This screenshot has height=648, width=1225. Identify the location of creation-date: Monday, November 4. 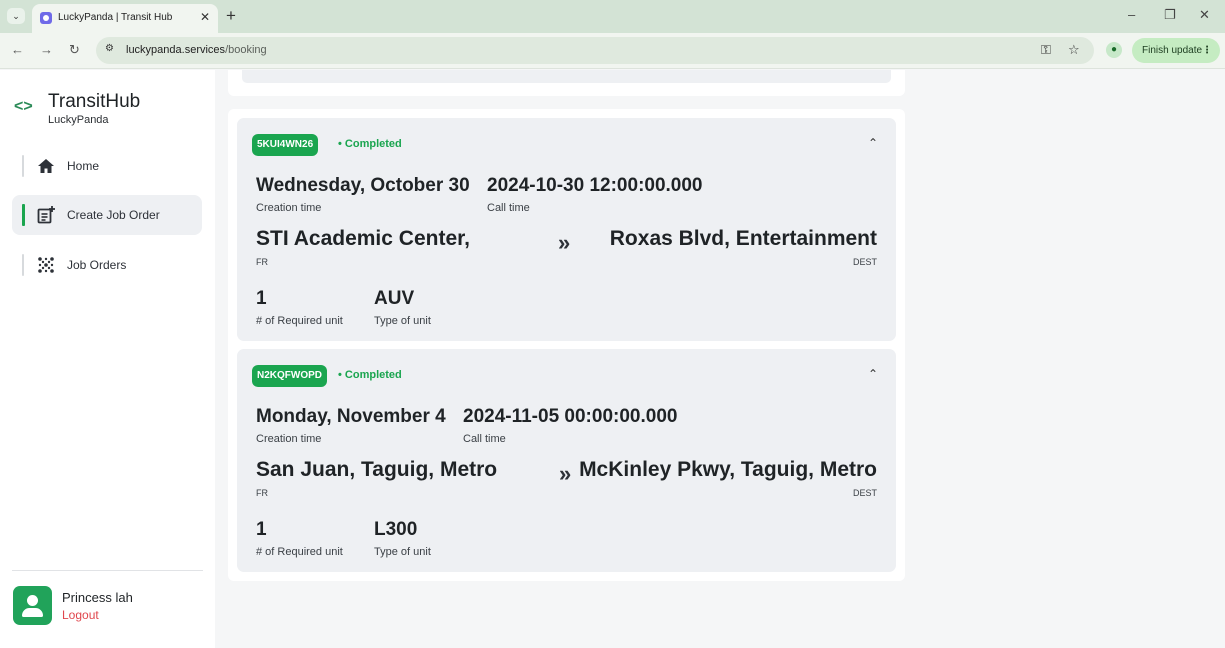
(351, 416).